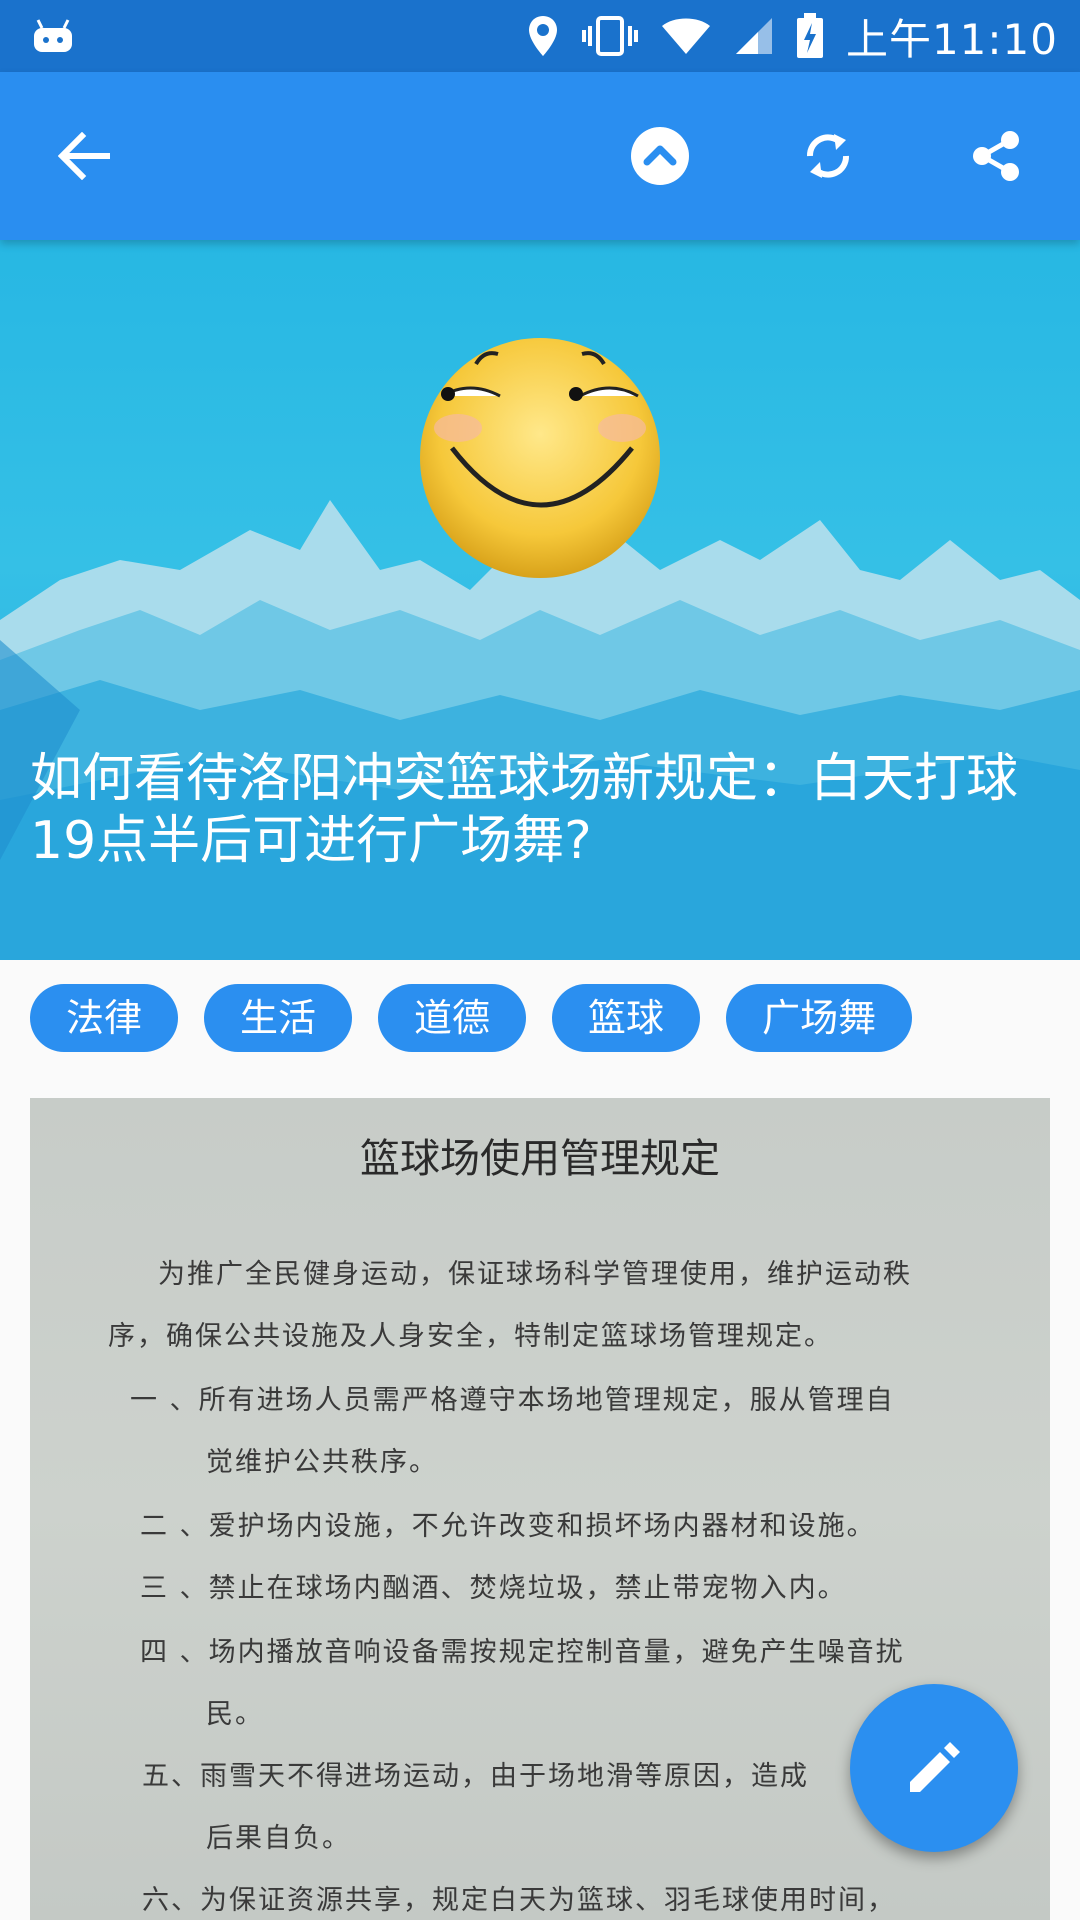  I want to click on document-line: 六、为保证资源共享，规定白天为篮球、羽毛球使用时间，, so click(519, 1900).